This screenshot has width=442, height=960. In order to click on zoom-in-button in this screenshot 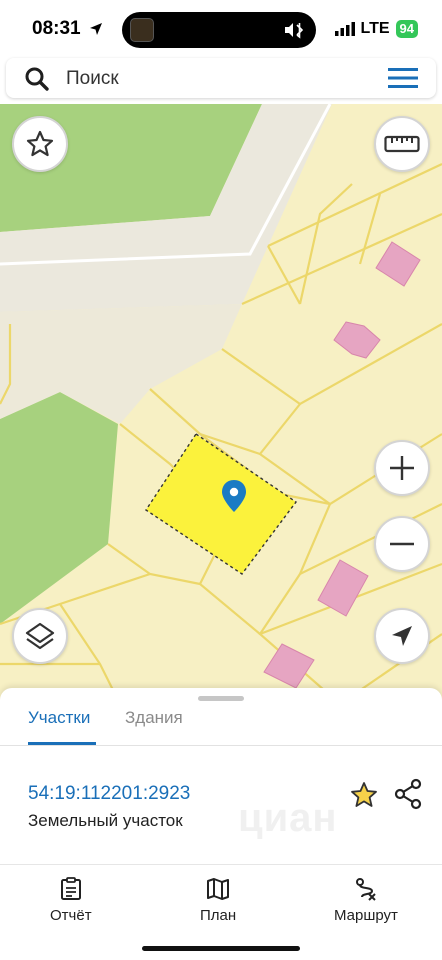, I will do `click(402, 468)`.